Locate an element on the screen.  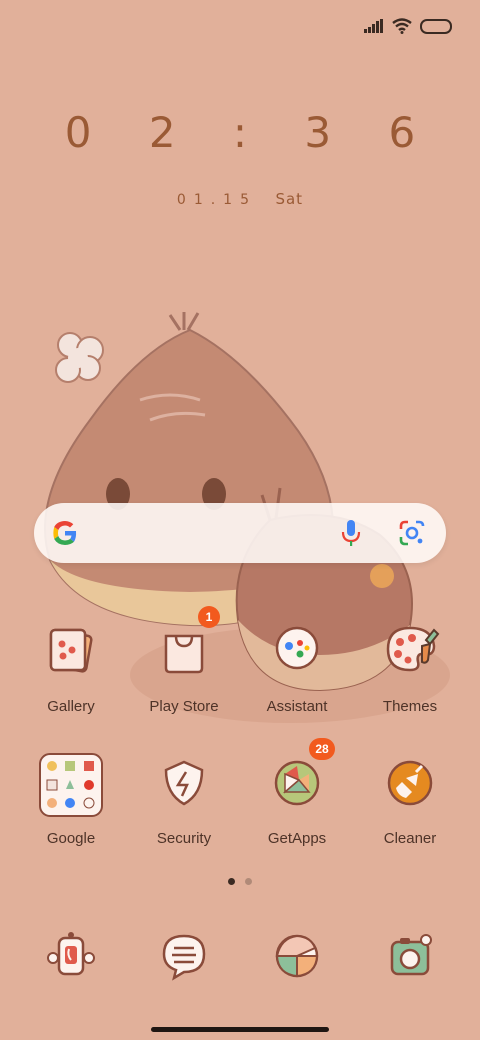
themes-icon is located at coordinates (410, 652).